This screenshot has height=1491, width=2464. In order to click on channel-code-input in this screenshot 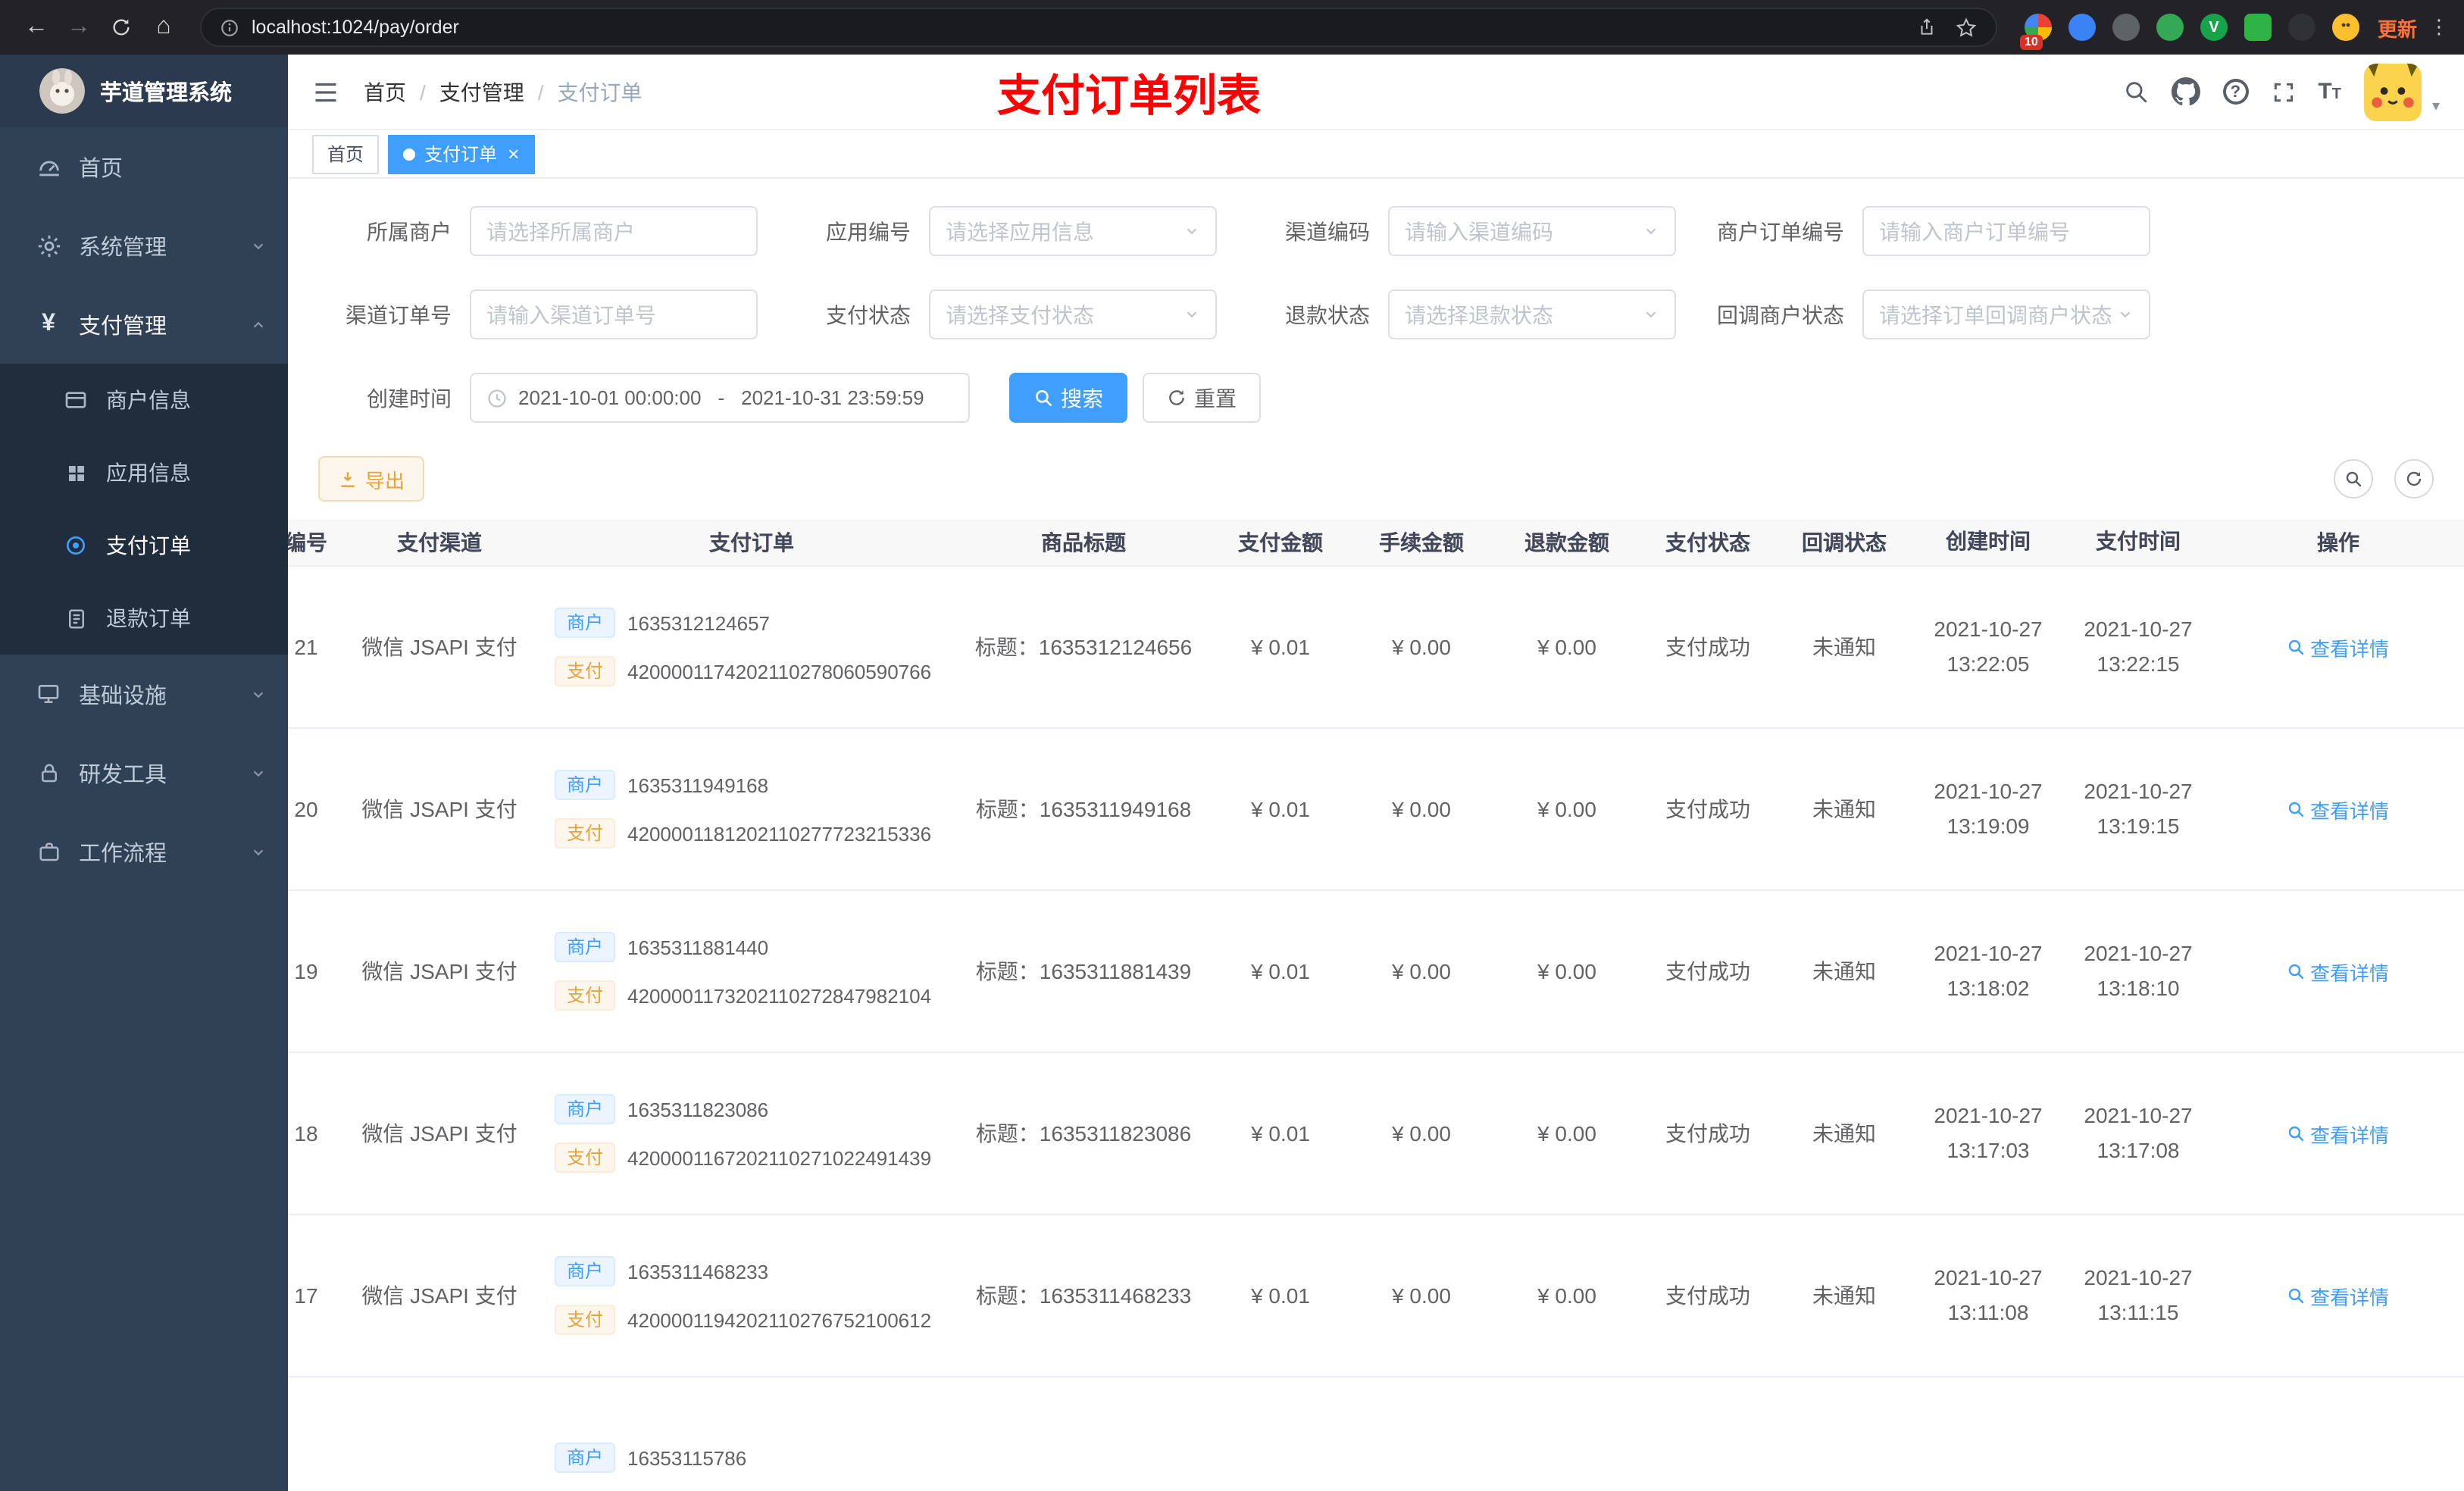, I will do `click(1521, 231)`.